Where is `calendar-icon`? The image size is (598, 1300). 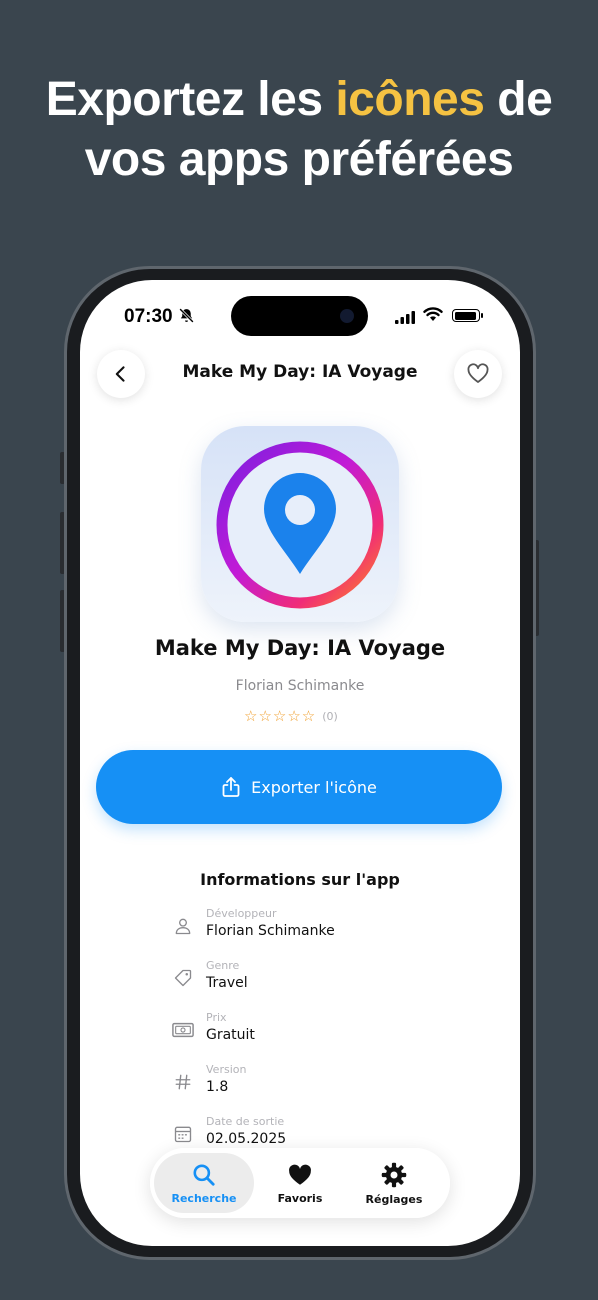
calendar-icon is located at coordinates (183, 1134).